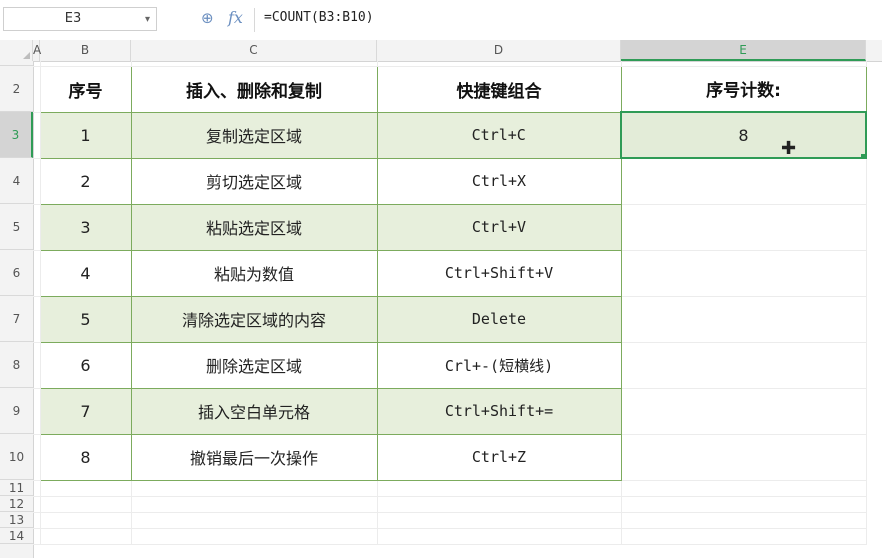 This screenshot has height=558, width=882. Describe the element at coordinates (743, 89) in the screenshot. I see `header-cell-count: 序号计数:` at that location.